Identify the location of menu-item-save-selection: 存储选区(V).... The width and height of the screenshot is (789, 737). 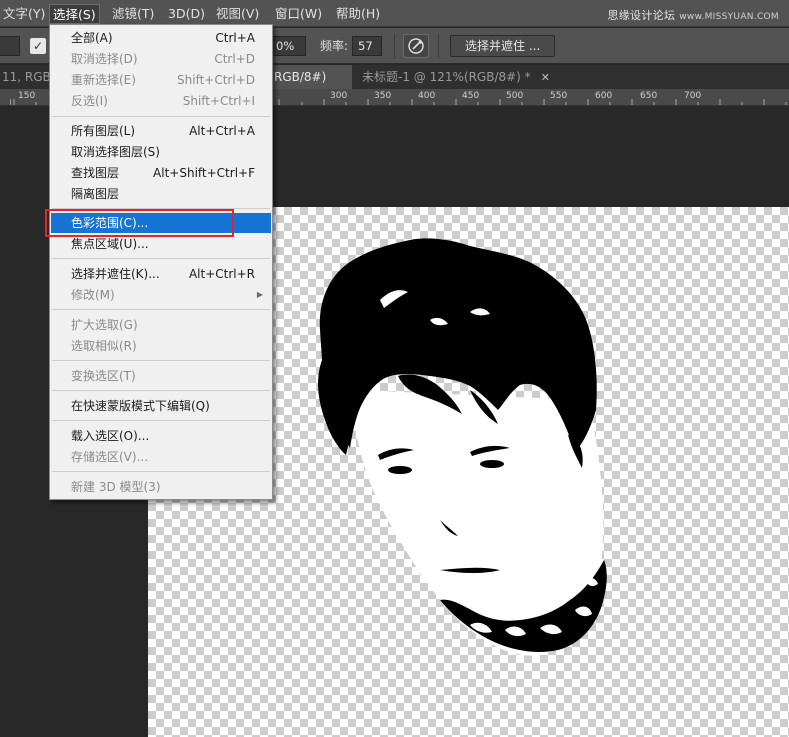
(161, 457).